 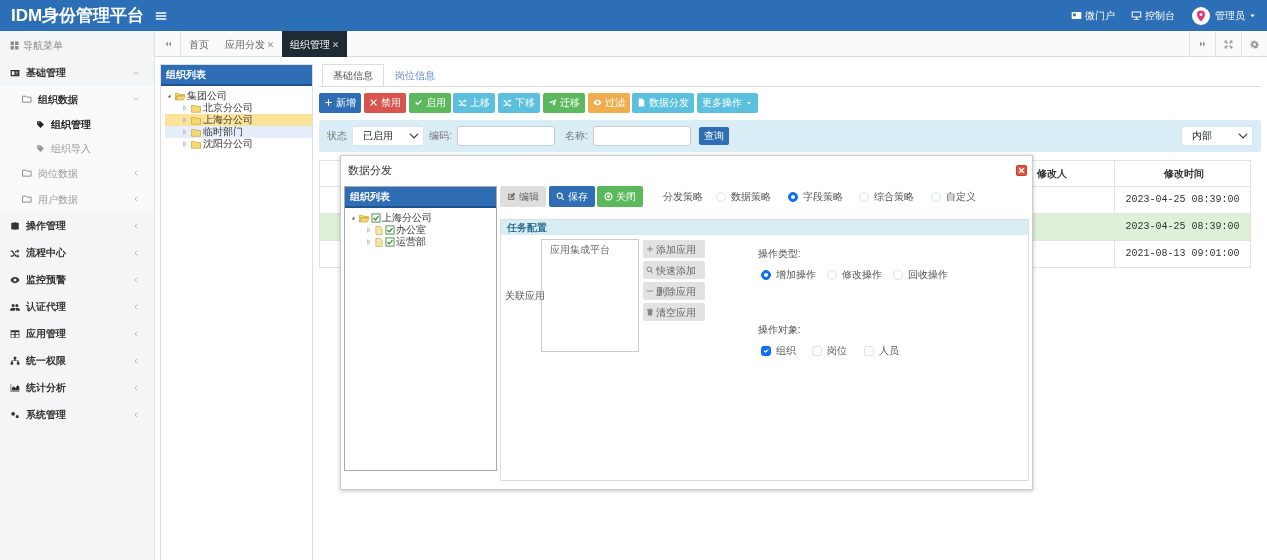 I want to click on panel-header: 组织列表, so click(x=420, y=197).